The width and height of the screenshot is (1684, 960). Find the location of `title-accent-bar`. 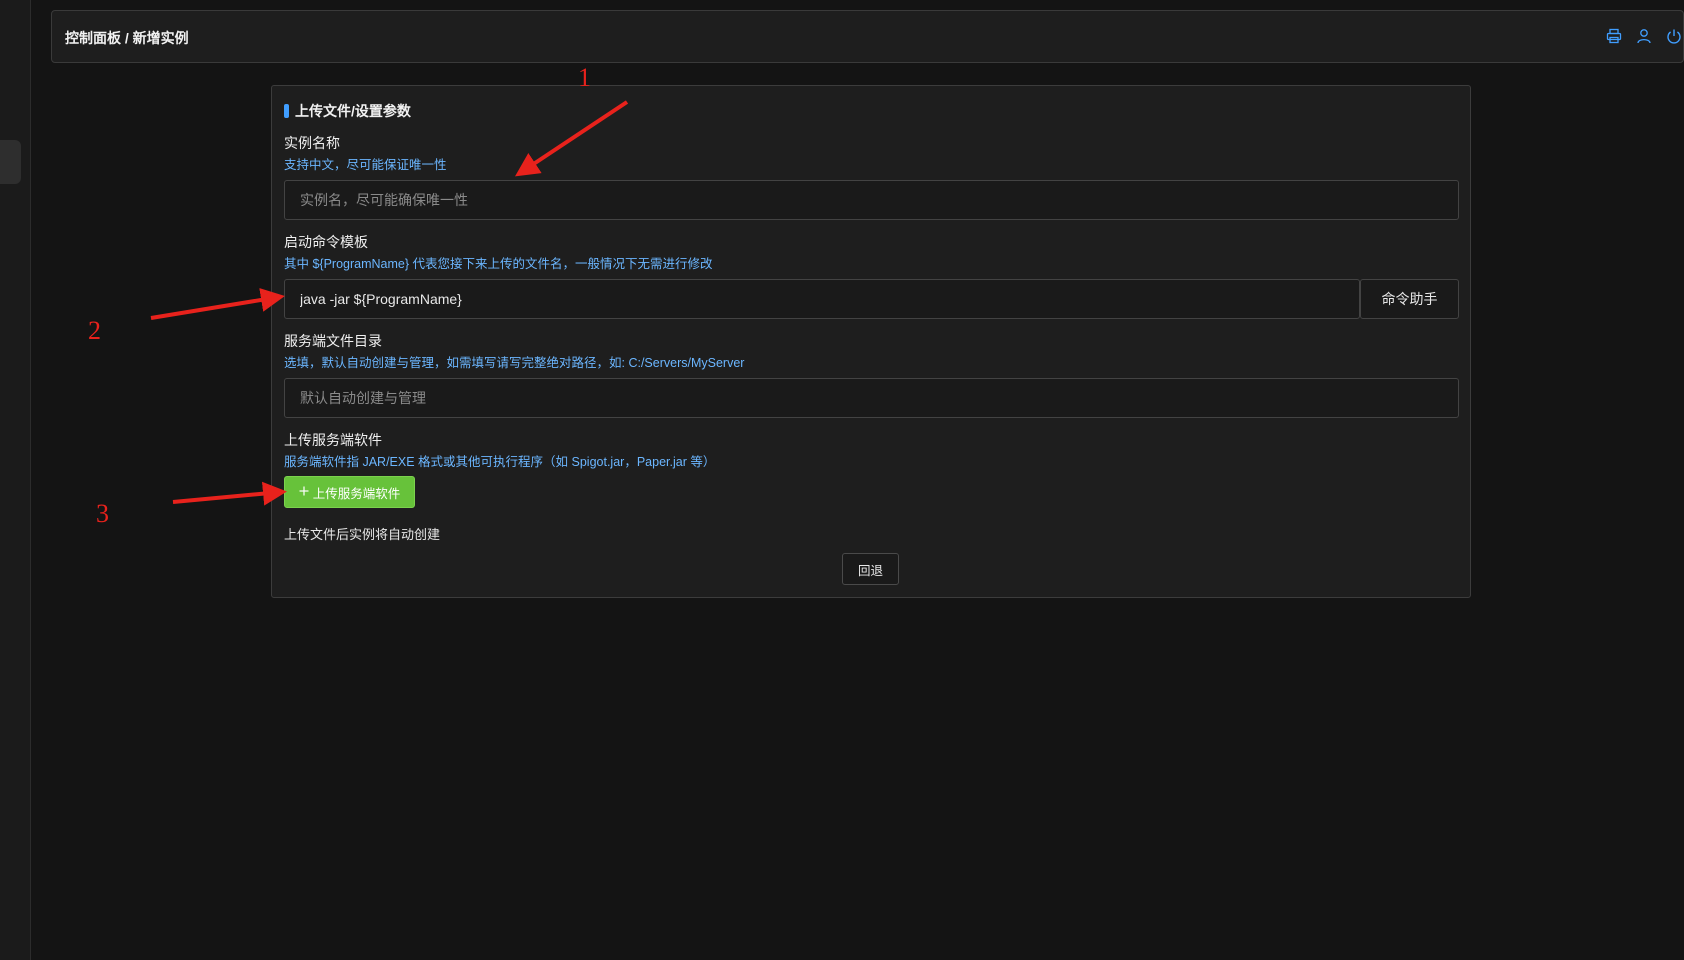

title-accent-bar is located at coordinates (286, 111).